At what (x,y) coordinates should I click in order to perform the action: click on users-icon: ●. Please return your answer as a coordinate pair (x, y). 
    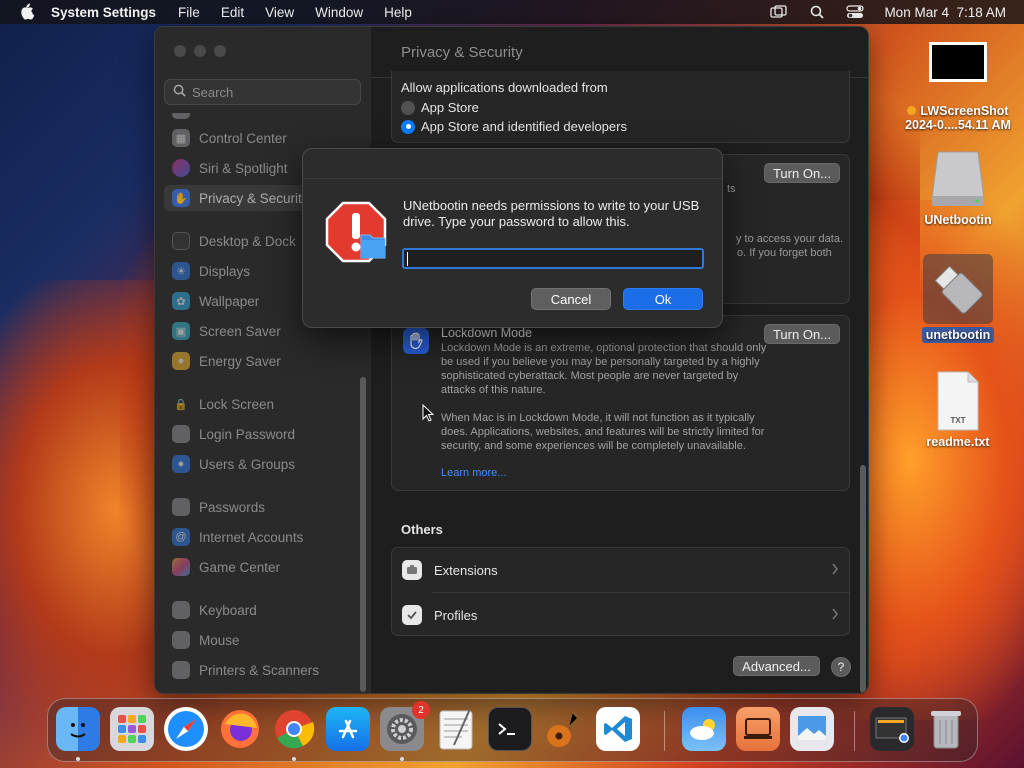
    Looking at the image, I should click on (181, 464).